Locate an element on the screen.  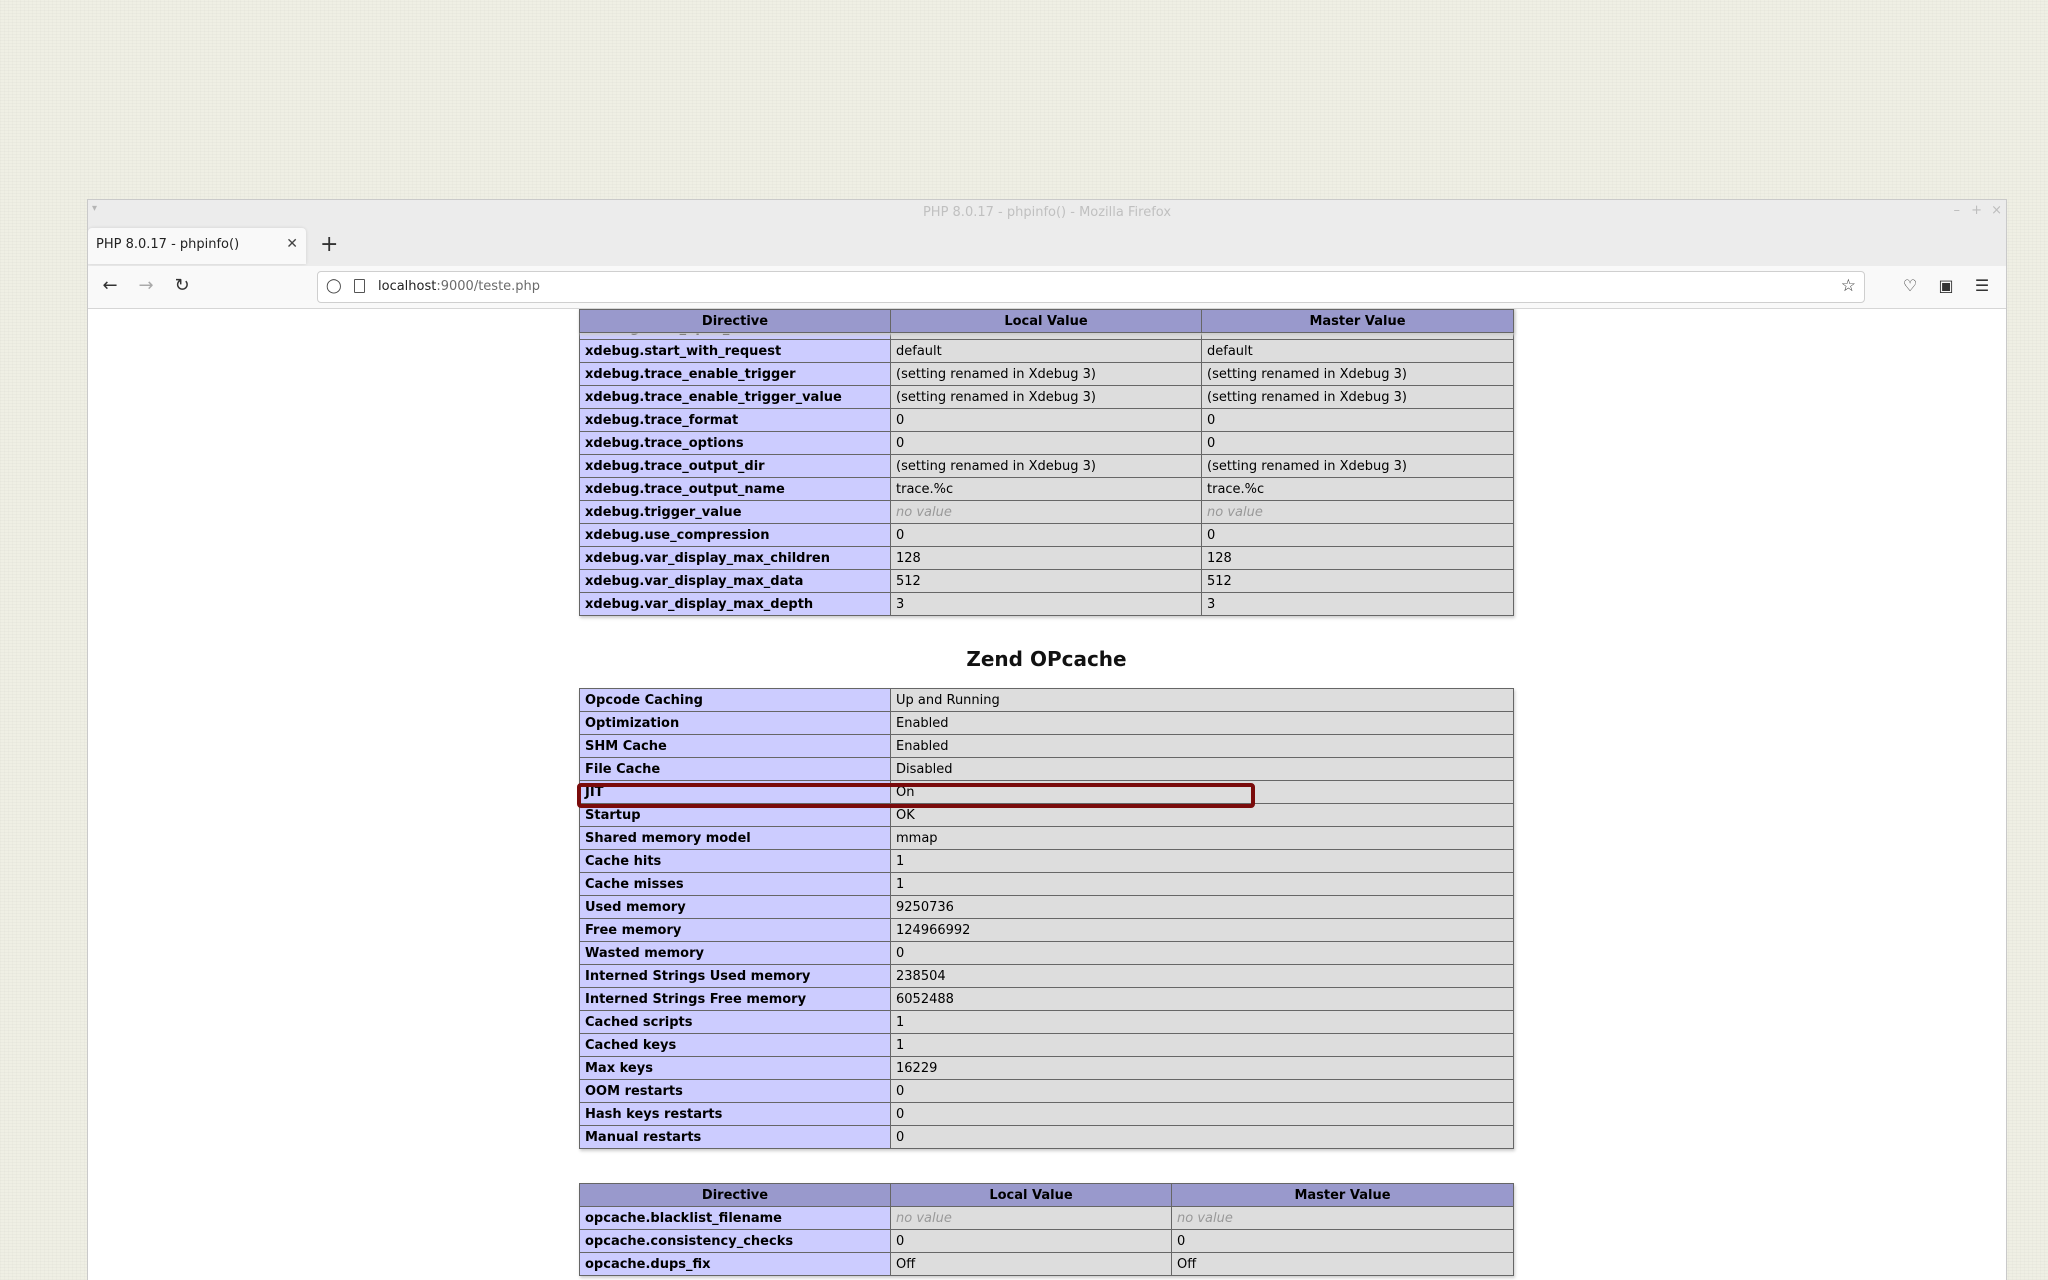
url-text: localhost:9000/teste.php is located at coordinates (459, 286).